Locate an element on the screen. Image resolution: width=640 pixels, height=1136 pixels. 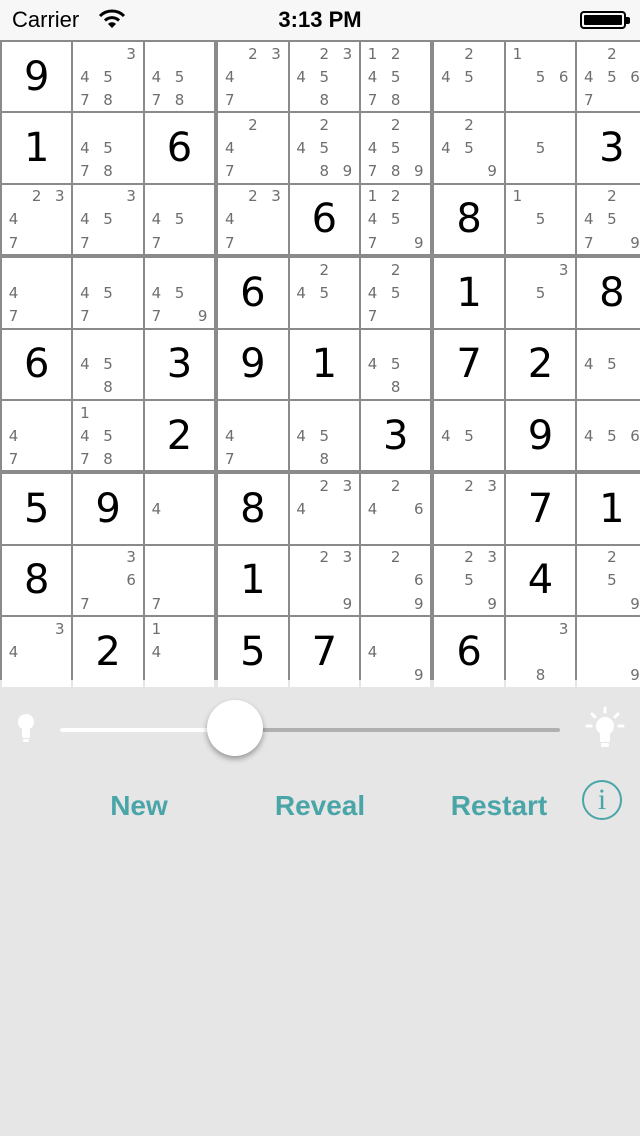
sudoku-cell-r4c9: 8 is located at coordinates (608, 293).